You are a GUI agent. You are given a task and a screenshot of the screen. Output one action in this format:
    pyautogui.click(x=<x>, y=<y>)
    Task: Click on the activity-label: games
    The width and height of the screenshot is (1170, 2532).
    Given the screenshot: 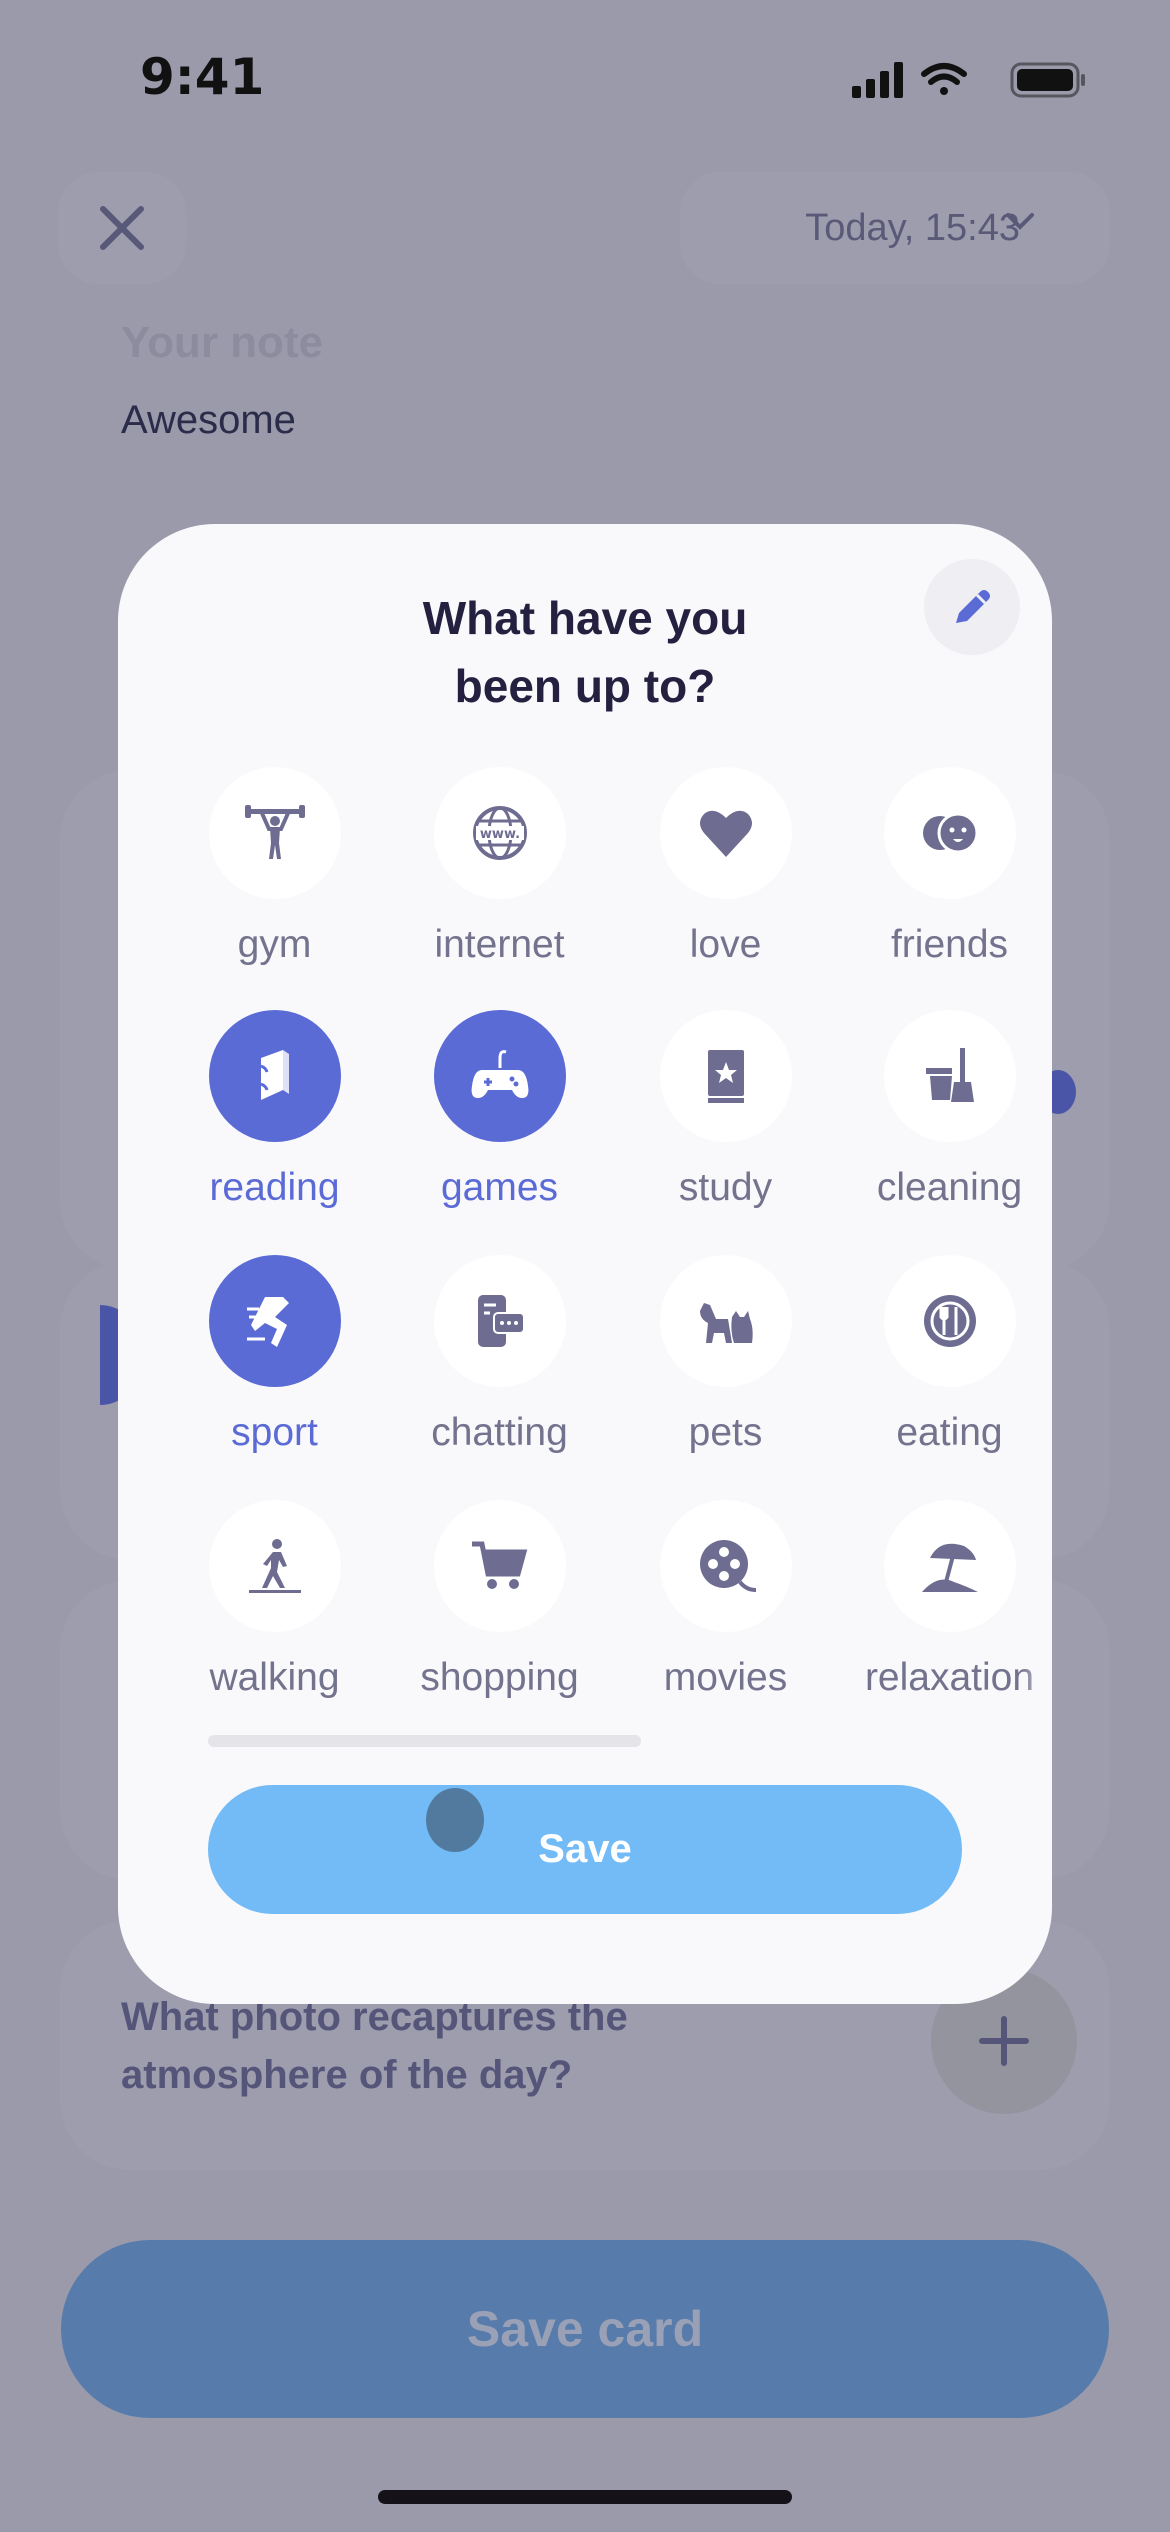 What is the action you would take?
    pyautogui.click(x=499, y=1187)
    